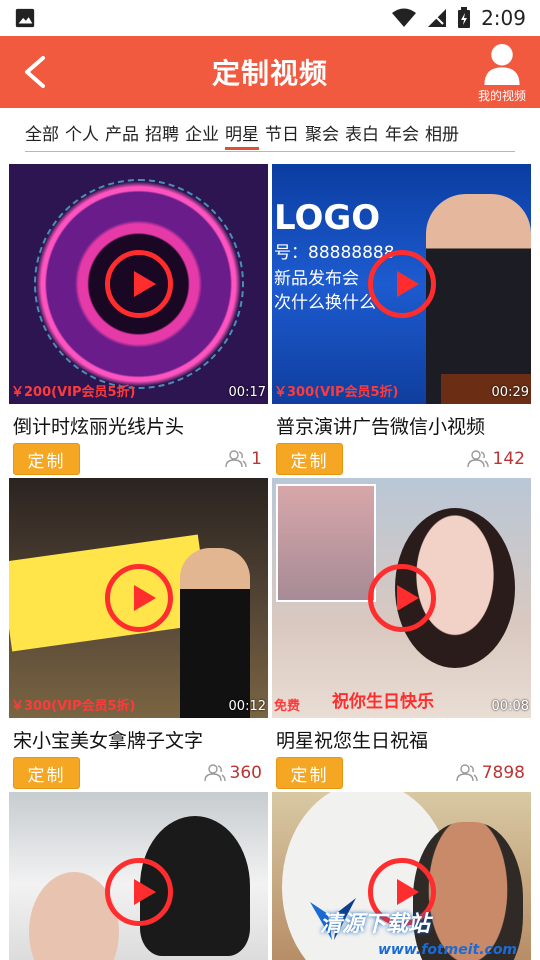 The width and height of the screenshot is (540, 960). What do you see at coordinates (25, 18) in the screenshot?
I see `image-notification-icon` at bounding box center [25, 18].